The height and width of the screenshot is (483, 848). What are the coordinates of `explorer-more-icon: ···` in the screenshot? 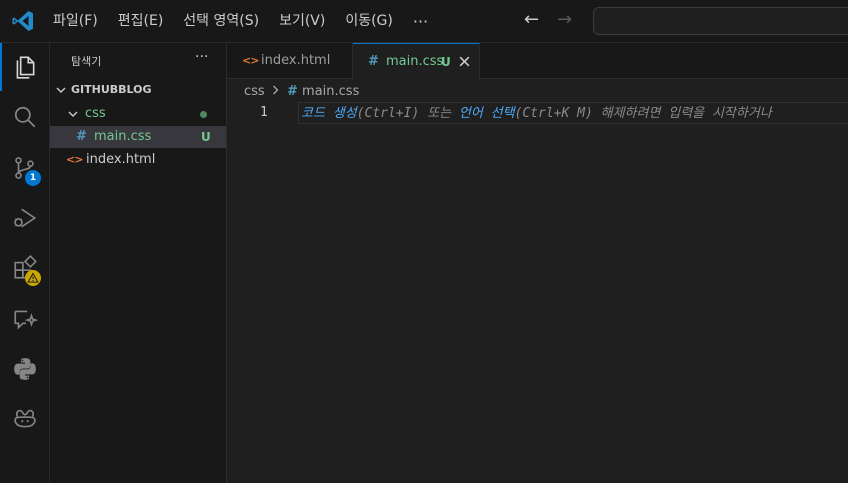 It's located at (201, 57).